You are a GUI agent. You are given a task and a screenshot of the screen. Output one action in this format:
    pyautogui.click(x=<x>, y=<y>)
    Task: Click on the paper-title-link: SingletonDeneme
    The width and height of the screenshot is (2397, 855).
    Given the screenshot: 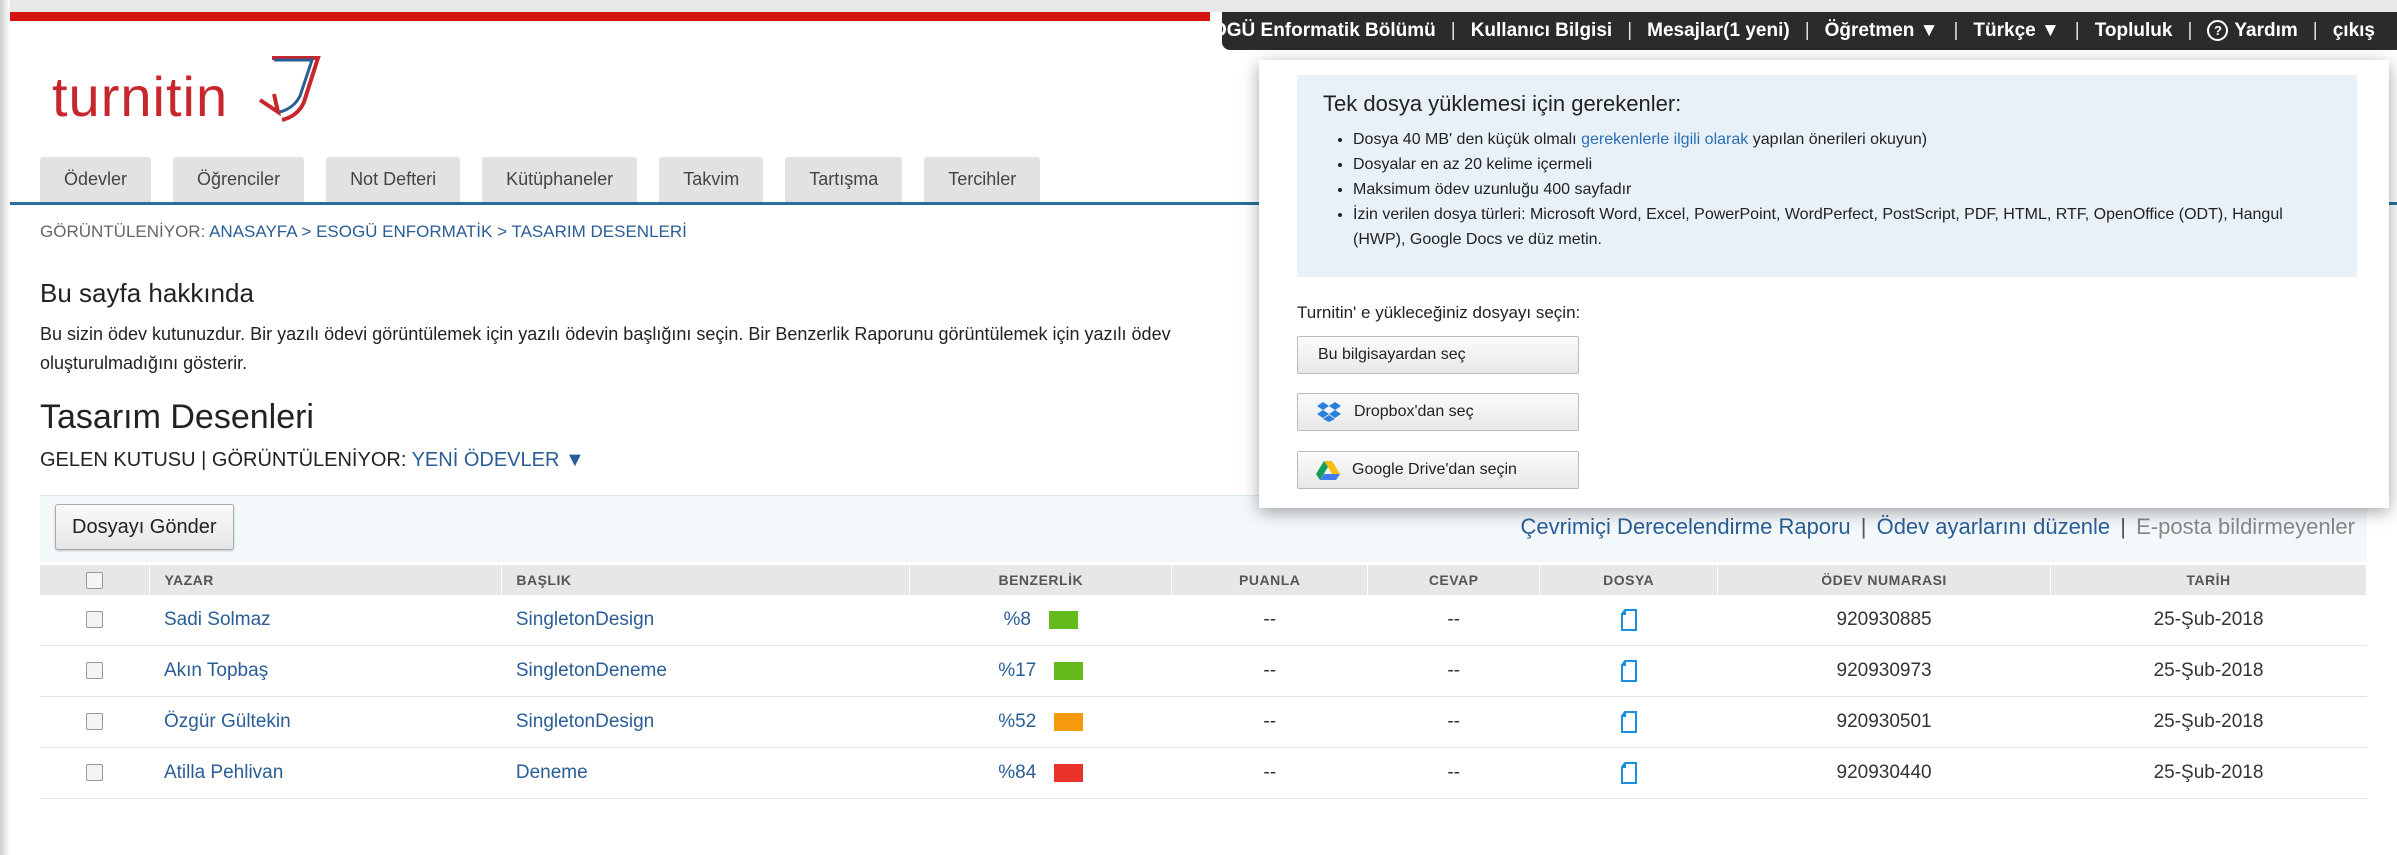 What is the action you would take?
    pyautogui.click(x=591, y=670)
    